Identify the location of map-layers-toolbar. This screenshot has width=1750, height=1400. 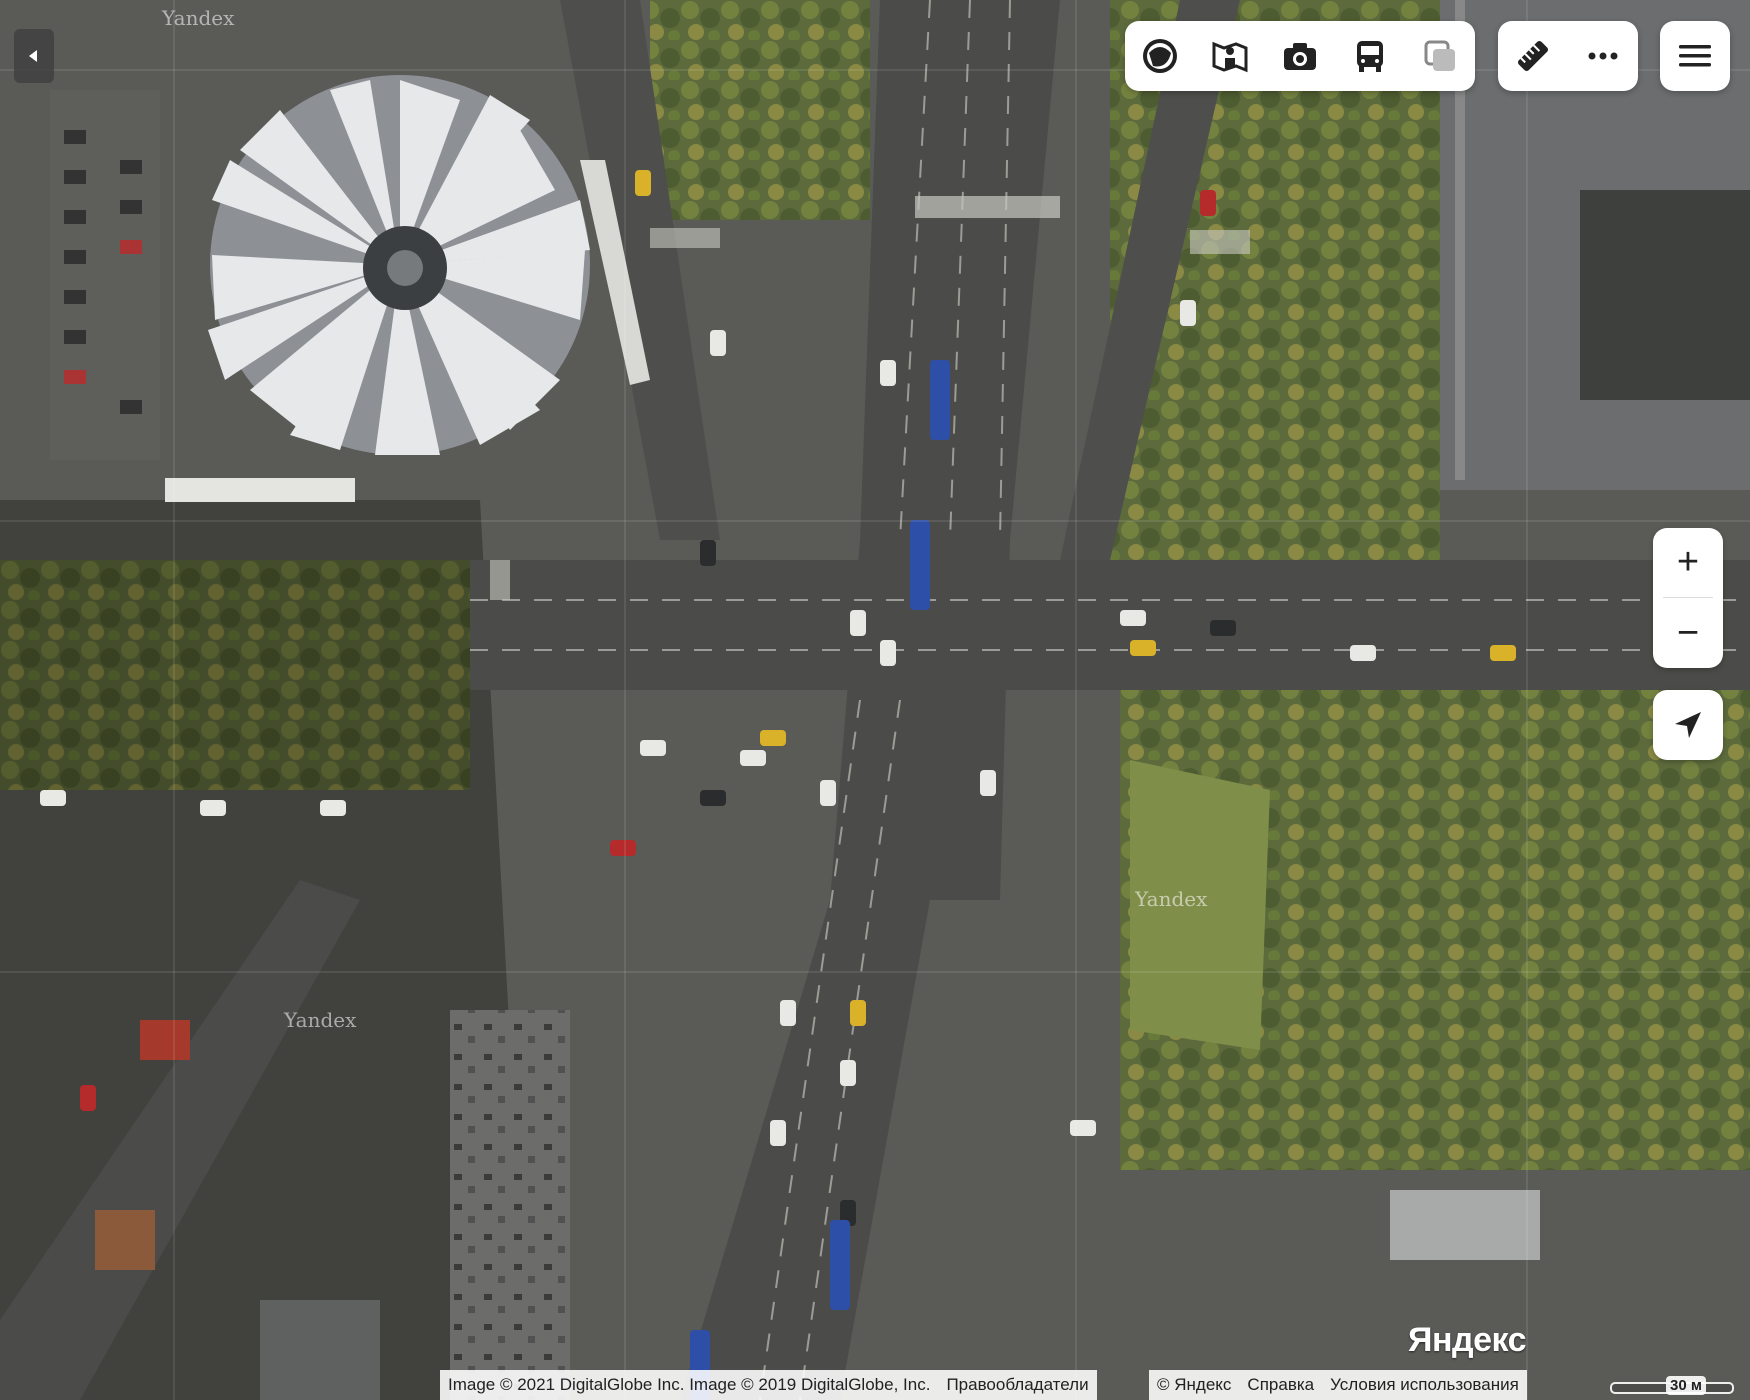
(1300, 56).